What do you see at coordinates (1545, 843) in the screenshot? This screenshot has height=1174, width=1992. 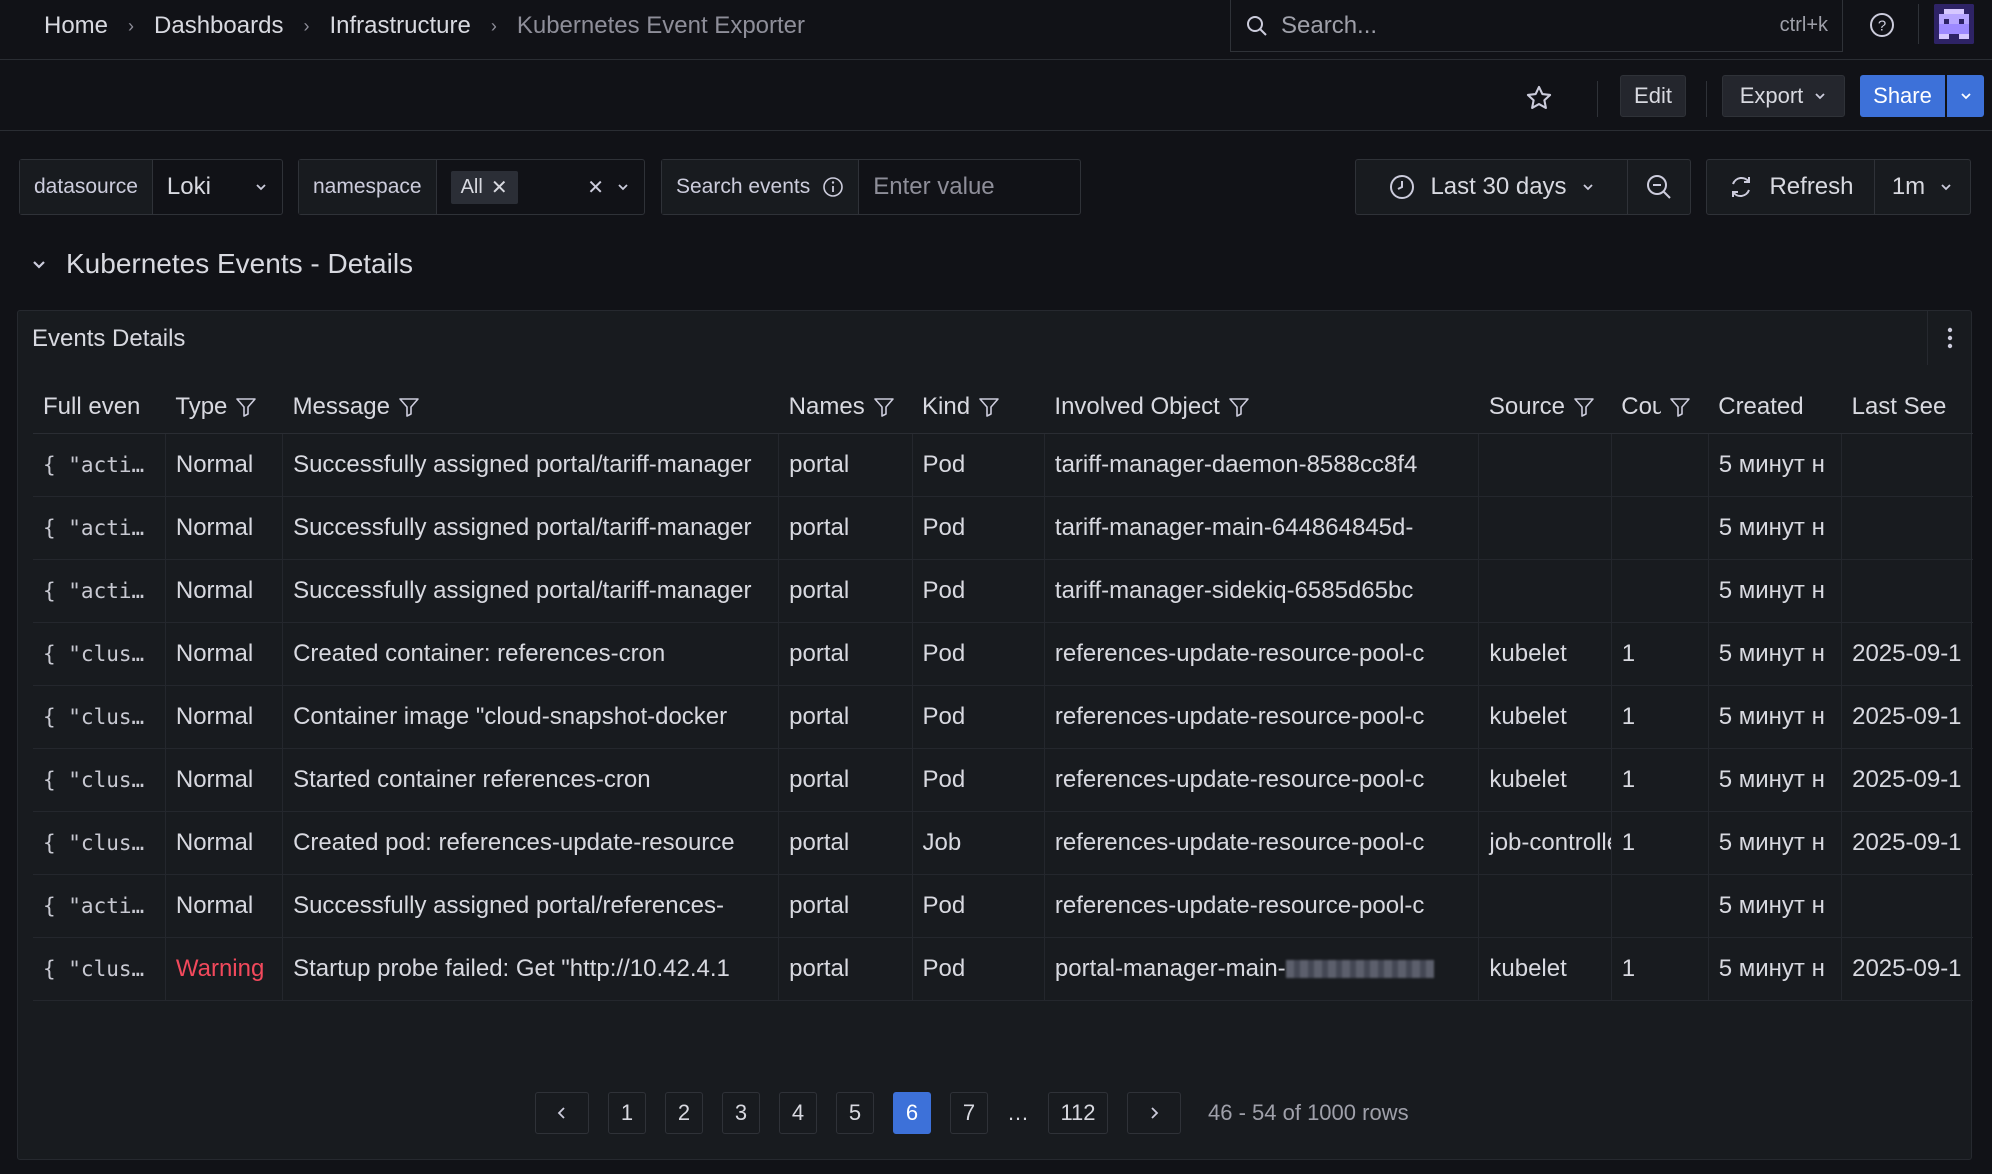 I see `cell-source: job-controller` at bounding box center [1545, 843].